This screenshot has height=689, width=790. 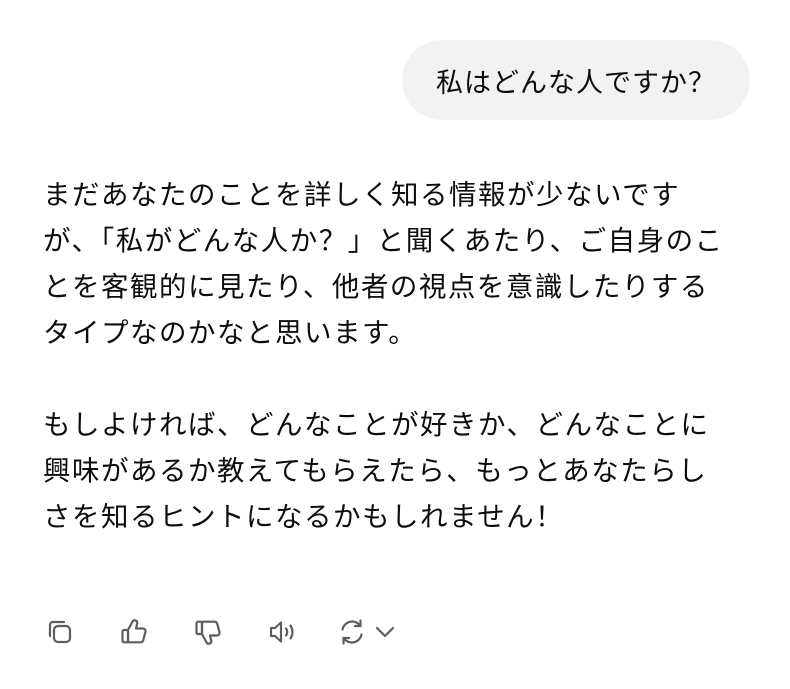 I want to click on user-message-bubble: 私はどんな人ですか？, so click(x=576, y=80).